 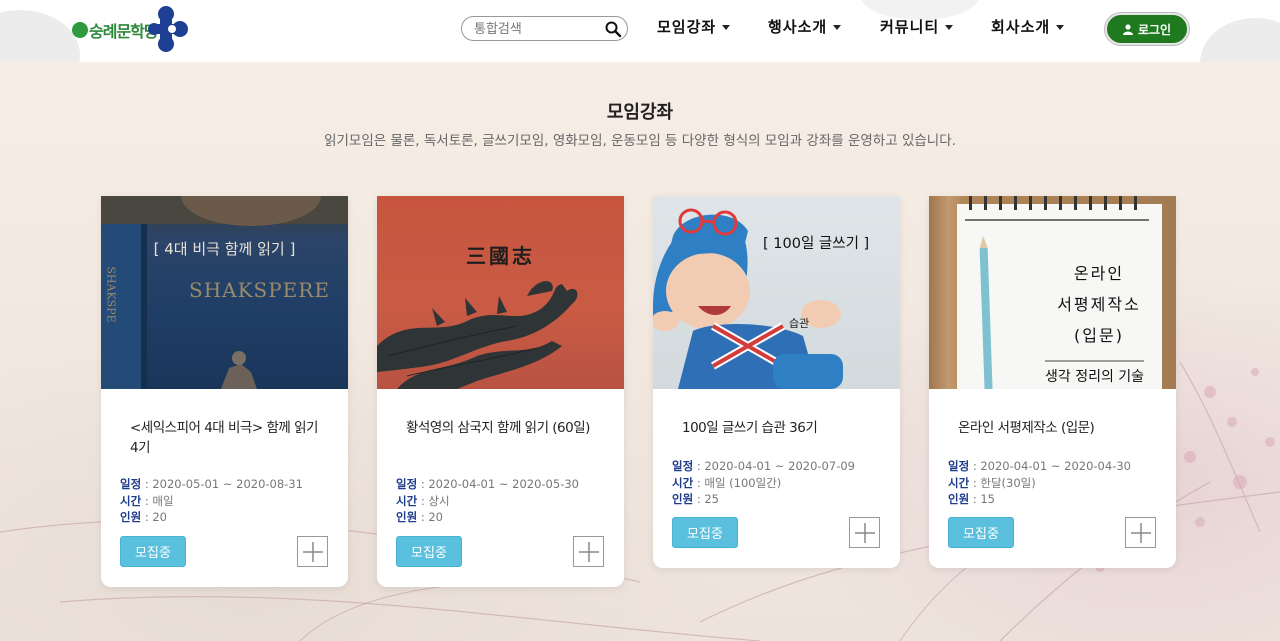 I want to click on thumbnail-caption: 온라인 서평제작소 (입문), so click(x=1099, y=304).